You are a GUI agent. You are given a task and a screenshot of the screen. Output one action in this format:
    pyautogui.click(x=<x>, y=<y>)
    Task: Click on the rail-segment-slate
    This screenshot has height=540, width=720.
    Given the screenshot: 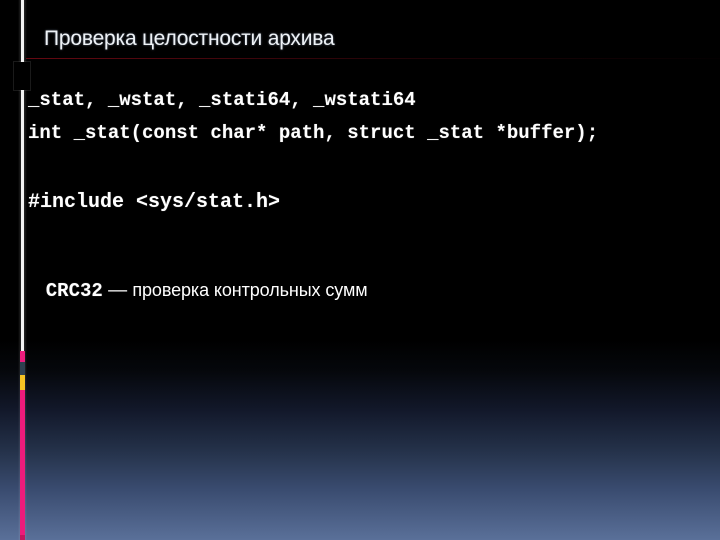 What is the action you would take?
    pyautogui.click(x=22, y=368)
    